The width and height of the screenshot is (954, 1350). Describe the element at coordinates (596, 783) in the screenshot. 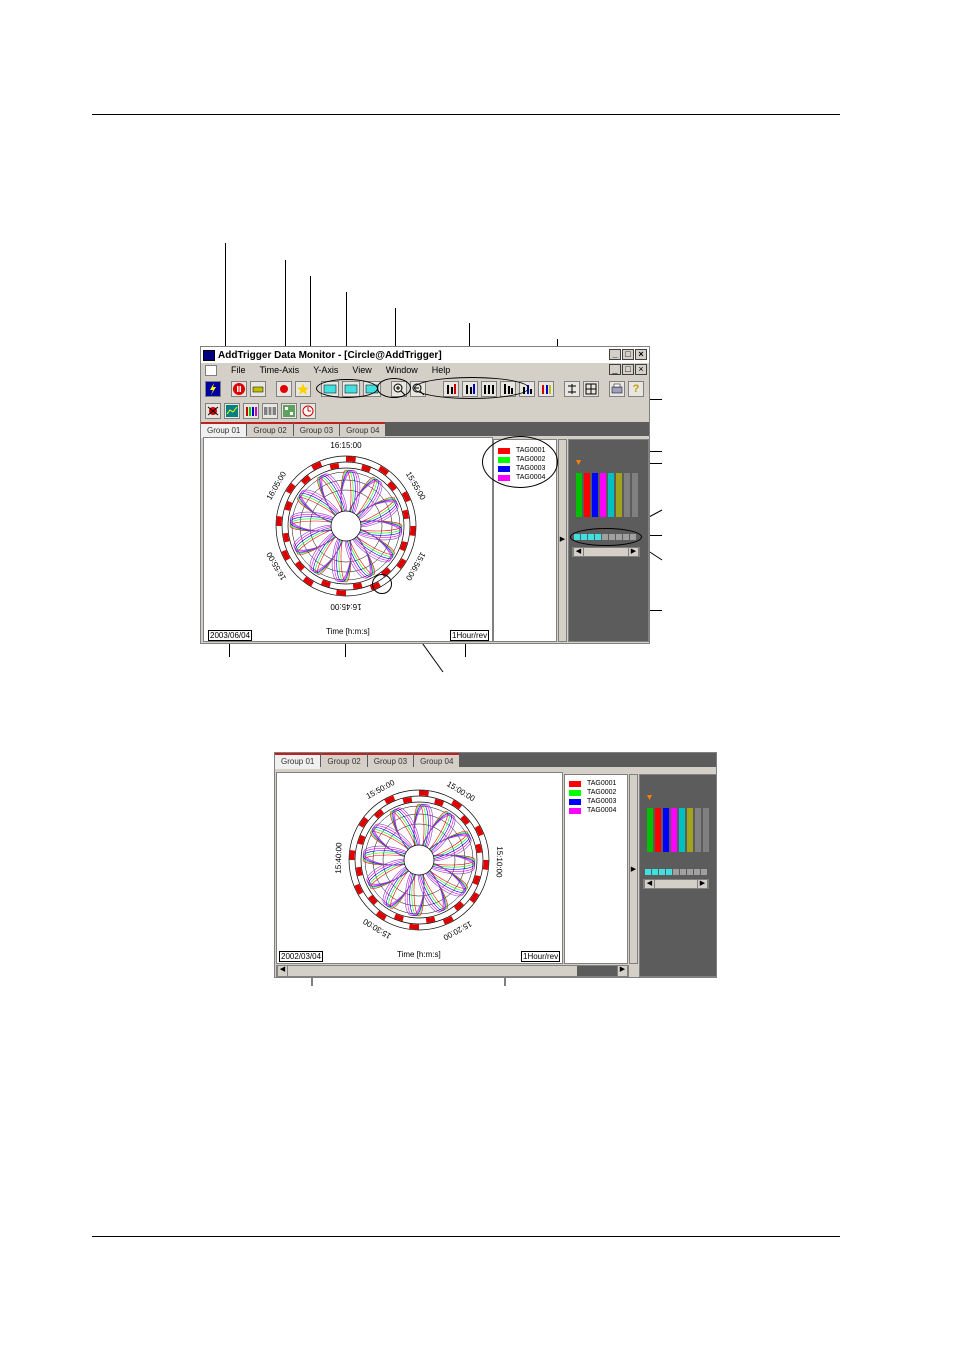

I see `legend-item: TAG0001` at that location.